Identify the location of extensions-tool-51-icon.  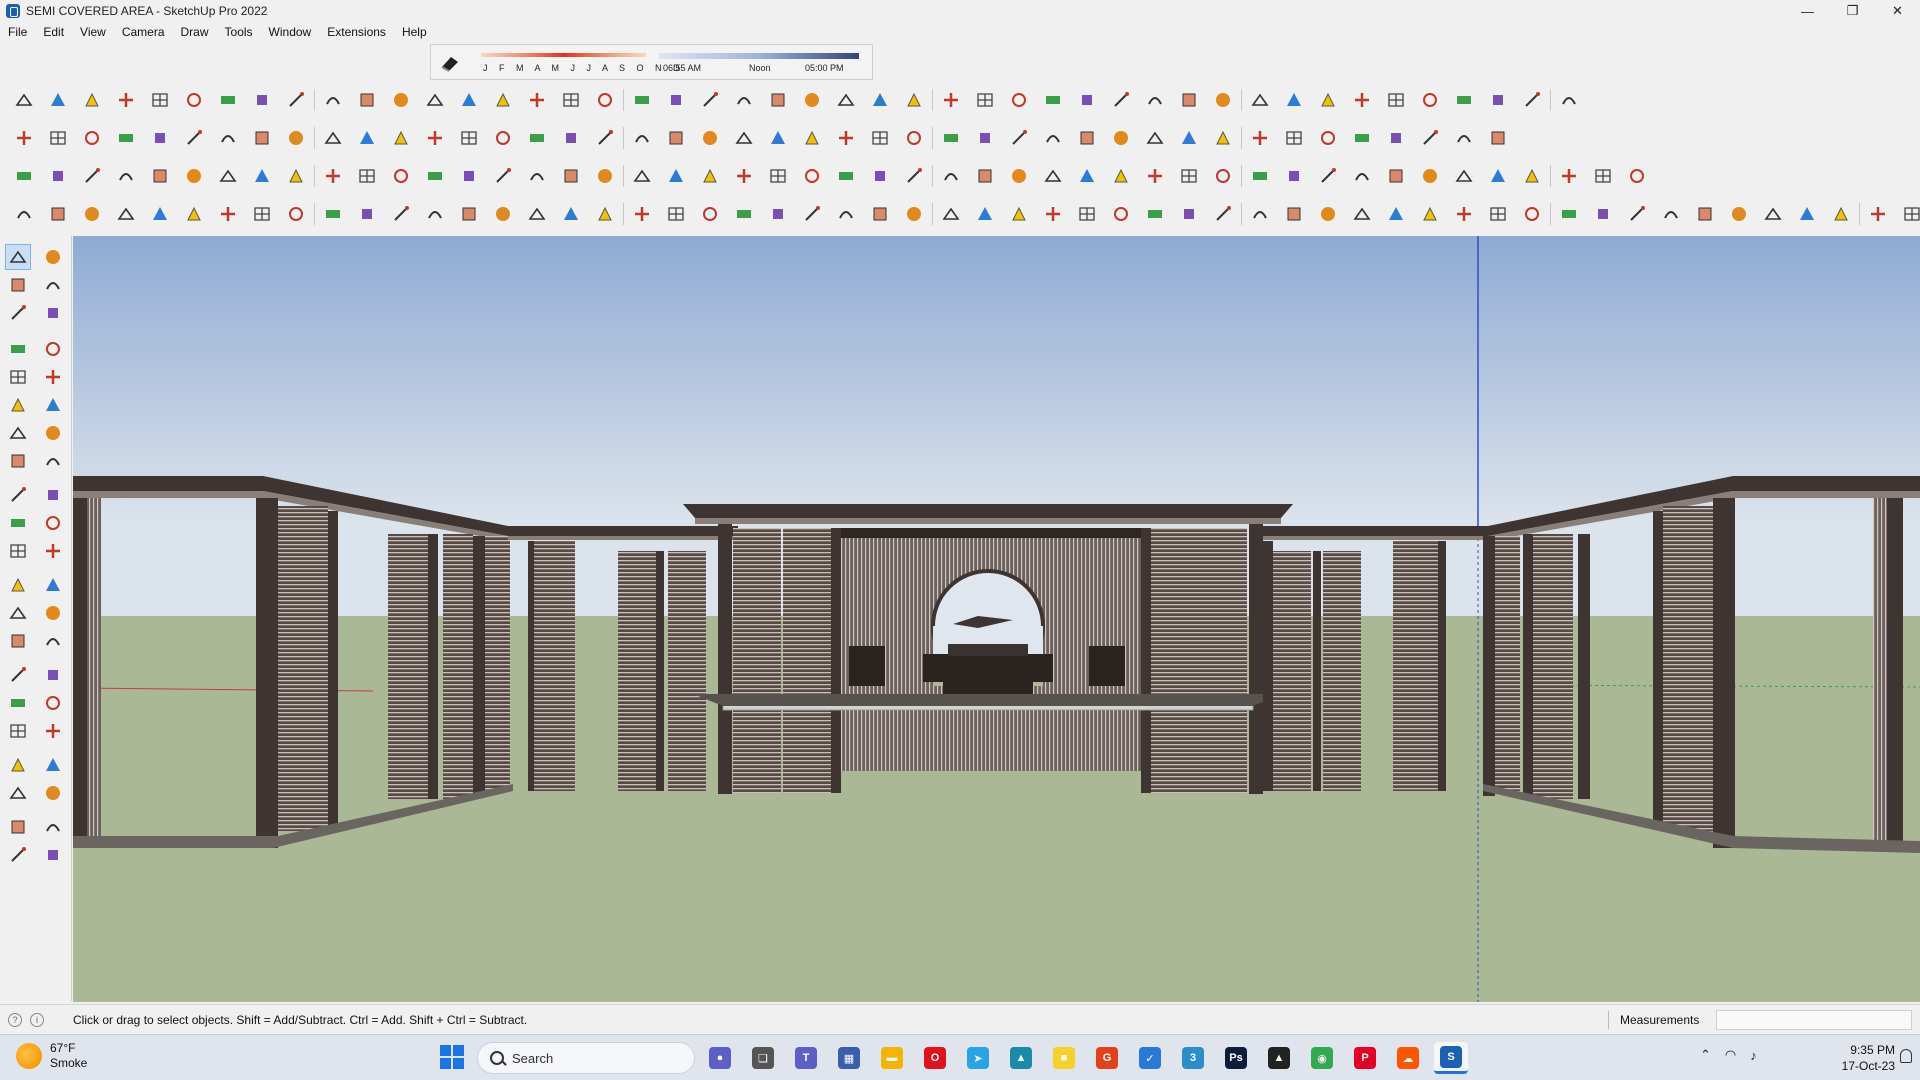
(1739, 214).